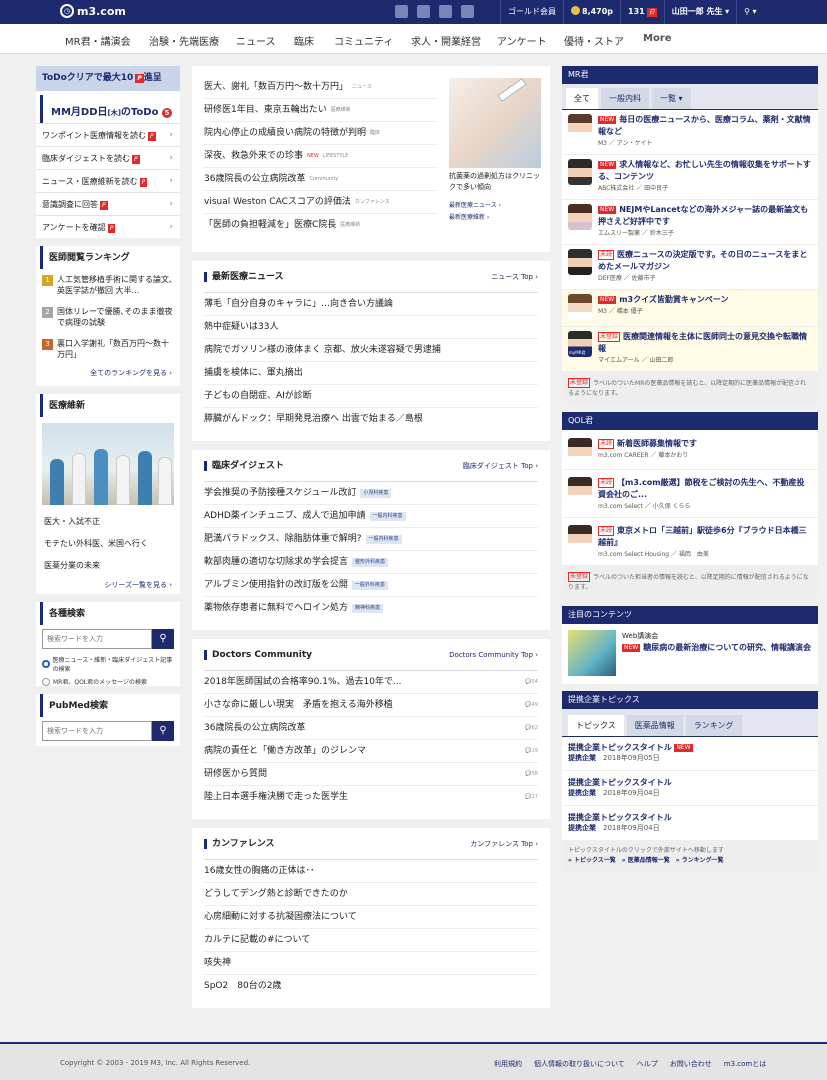 This screenshot has height=1080, width=827. Describe the element at coordinates (371, 797) in the screenshot. I see `community-item: 陸上日本選手権決勝で走った医学生 💬27` at that location.